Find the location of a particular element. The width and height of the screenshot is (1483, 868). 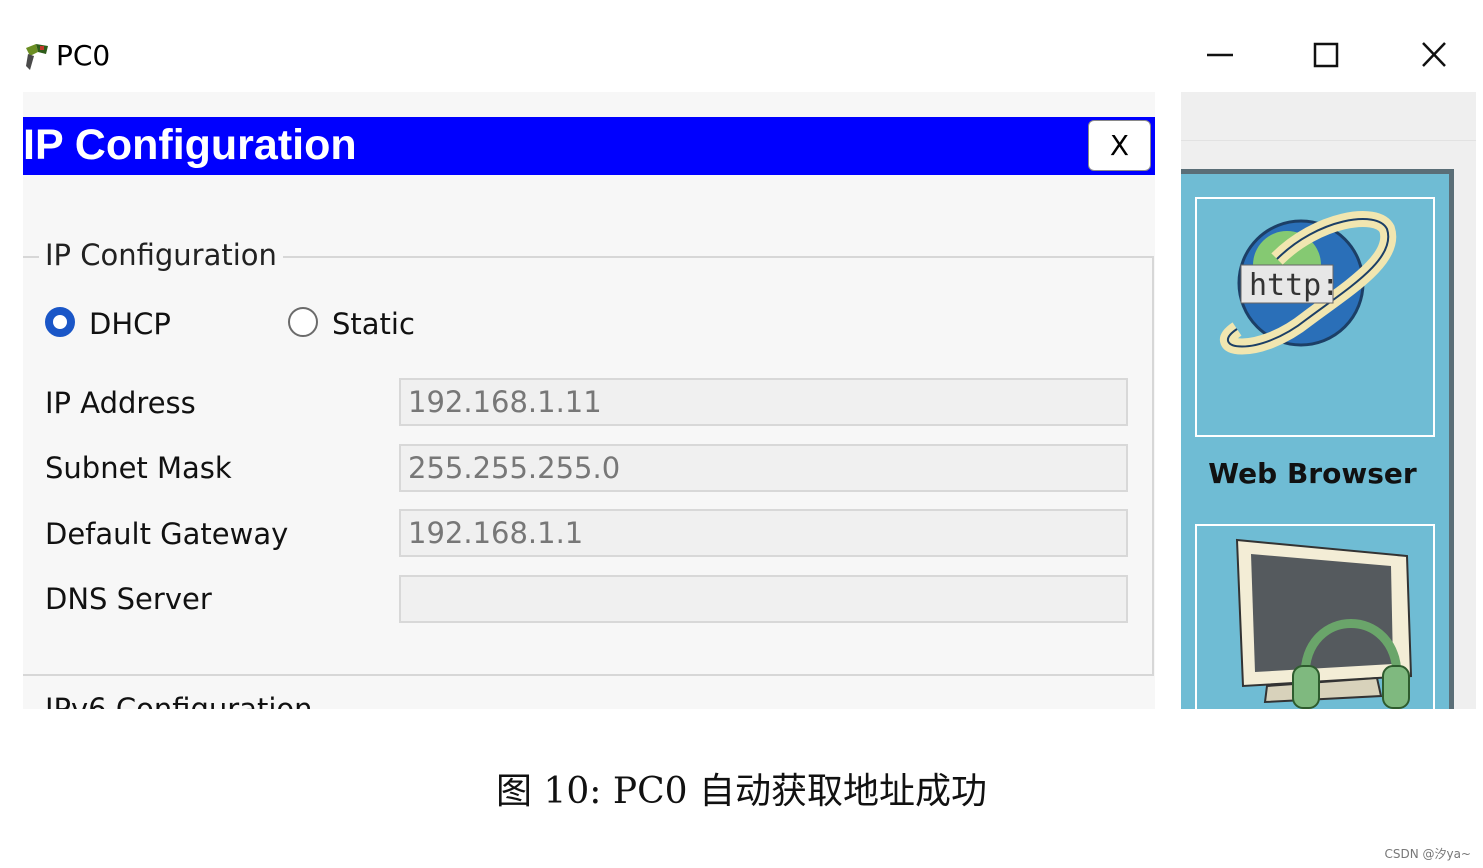

ip-configuration-header-title: IP Configuration is located at coordinates (190, 145).